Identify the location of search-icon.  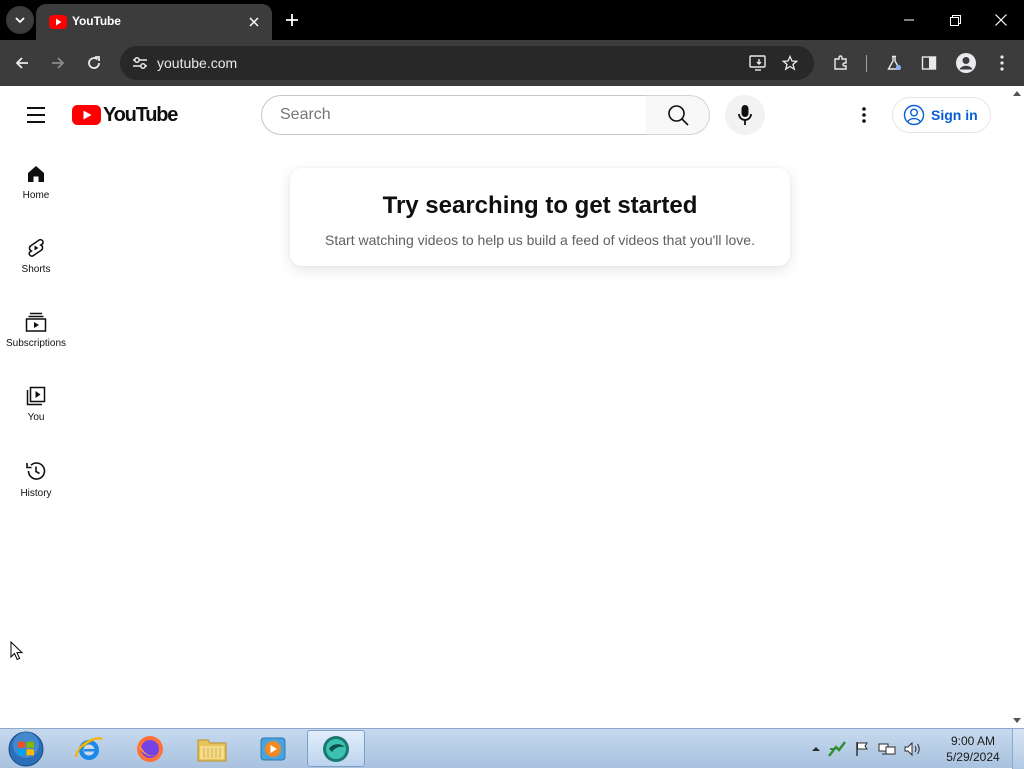
(678, 115).